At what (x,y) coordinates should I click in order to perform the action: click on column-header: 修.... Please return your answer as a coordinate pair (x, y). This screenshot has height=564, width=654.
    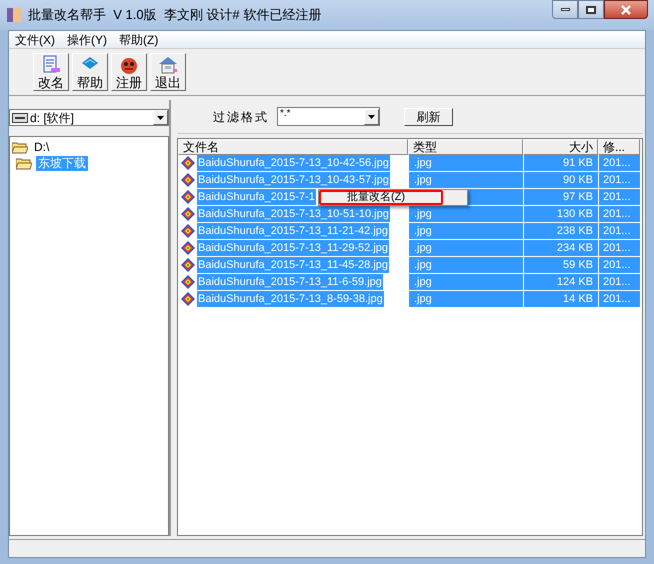
    Looking at the image, I should click on (619, 147).